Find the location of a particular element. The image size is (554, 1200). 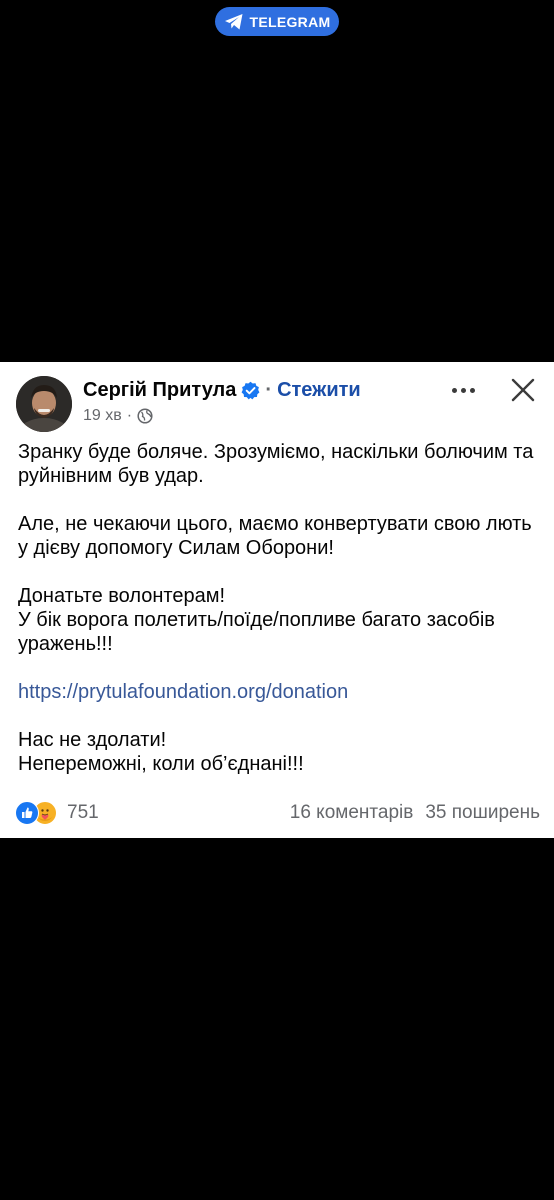

author-row: Сергій Притула · Стежити is located at coordinates (222, 390).